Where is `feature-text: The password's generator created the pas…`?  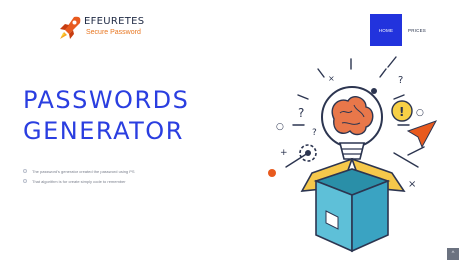 feature-text: The password's generator created the pas… is located at coordinates (83, 171).